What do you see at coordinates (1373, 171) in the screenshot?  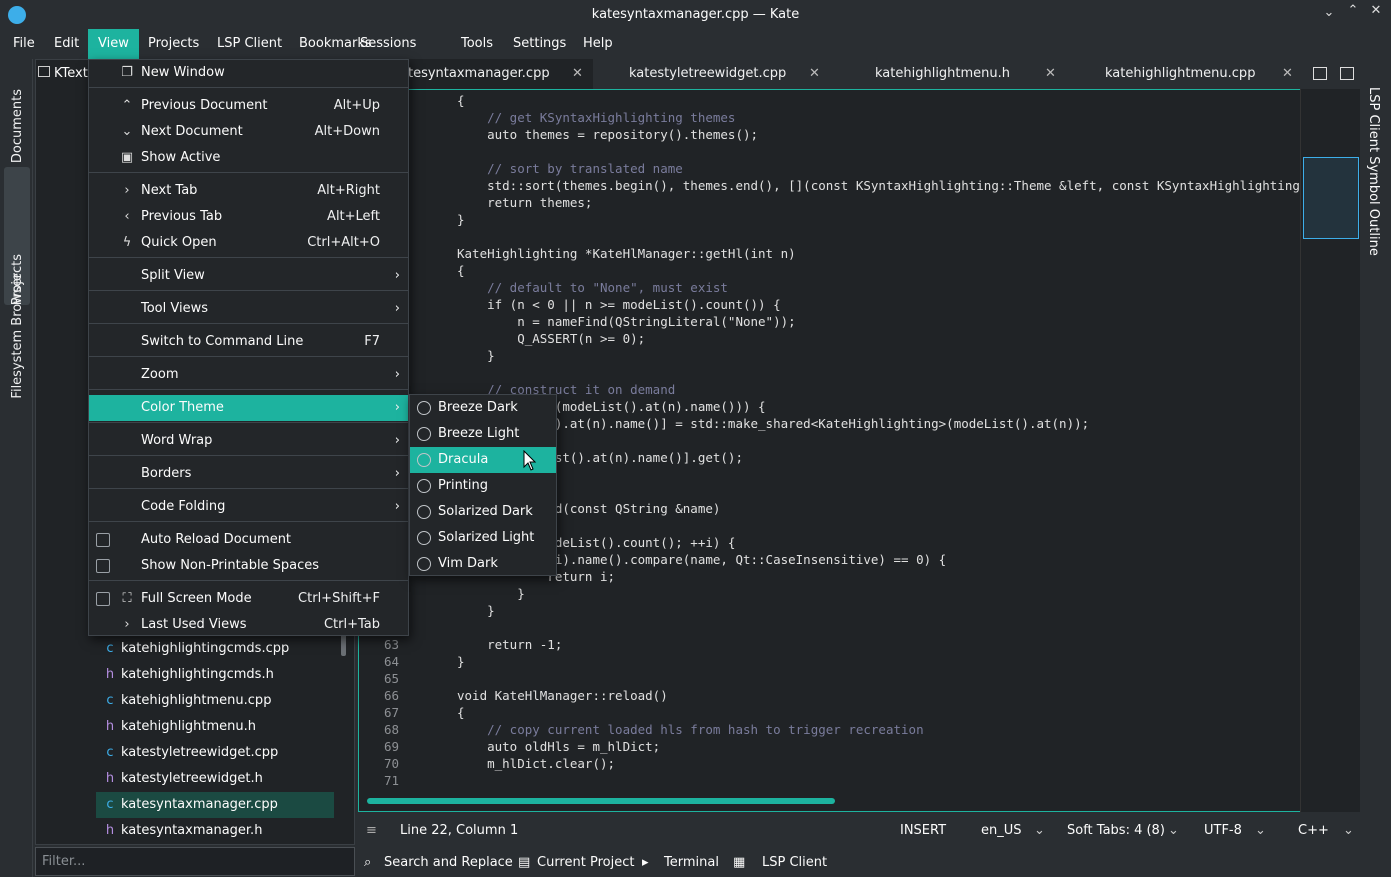 I see `tab-lsp-symbol-outline: LSP Client Symbol Outline` at bounding box center [1373, 171].